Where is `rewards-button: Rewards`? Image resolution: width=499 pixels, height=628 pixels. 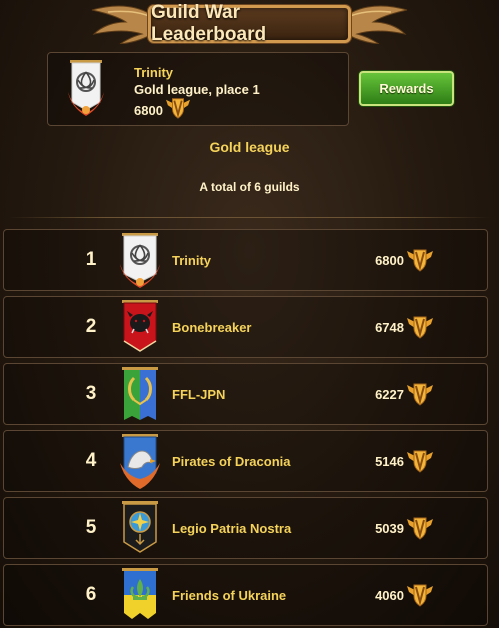 rewards-button: Rewards is located at coordinates (406, 88).